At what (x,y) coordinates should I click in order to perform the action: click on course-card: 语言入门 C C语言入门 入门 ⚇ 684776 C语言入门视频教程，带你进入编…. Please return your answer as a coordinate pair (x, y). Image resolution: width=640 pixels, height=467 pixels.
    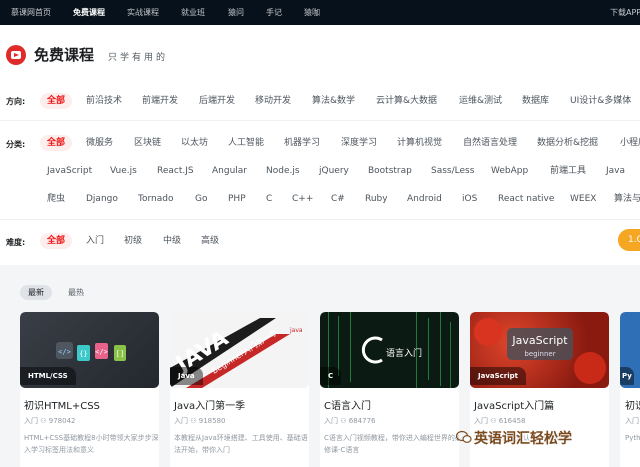
    Looking at the image, I should click on (389, 389).